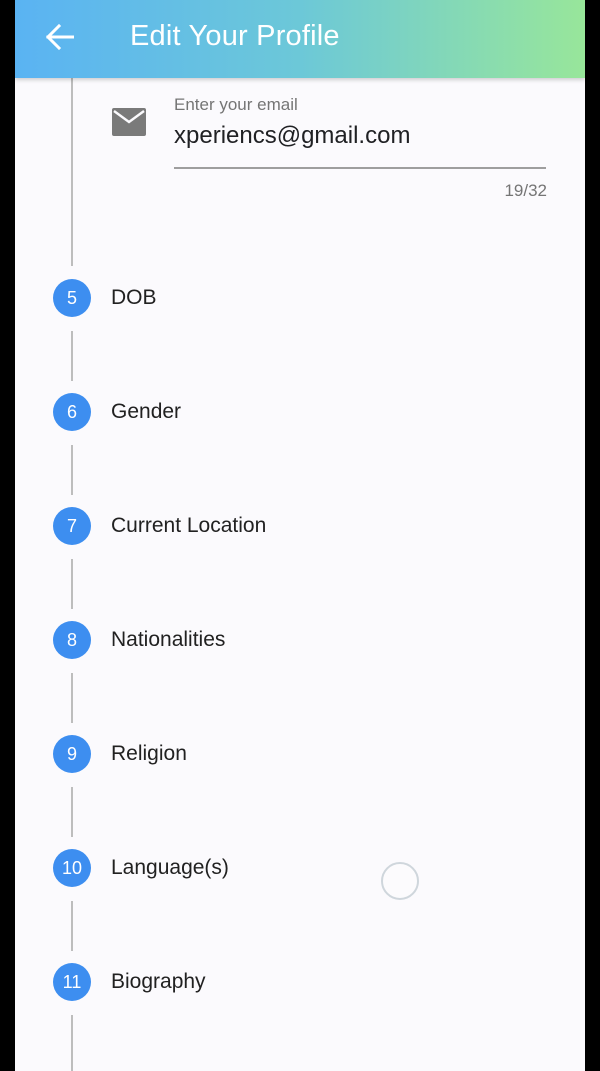 The image size is (600, 1071). Describe the element at coordinates (146, 411) in the screenshot. I see `step-label: Gender` at that location.